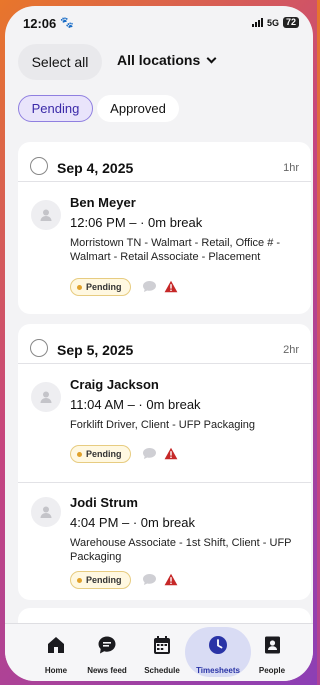 This screenshot has width=320, height=685. I want to click on paw-icon: 🐾, so click(67, 23).